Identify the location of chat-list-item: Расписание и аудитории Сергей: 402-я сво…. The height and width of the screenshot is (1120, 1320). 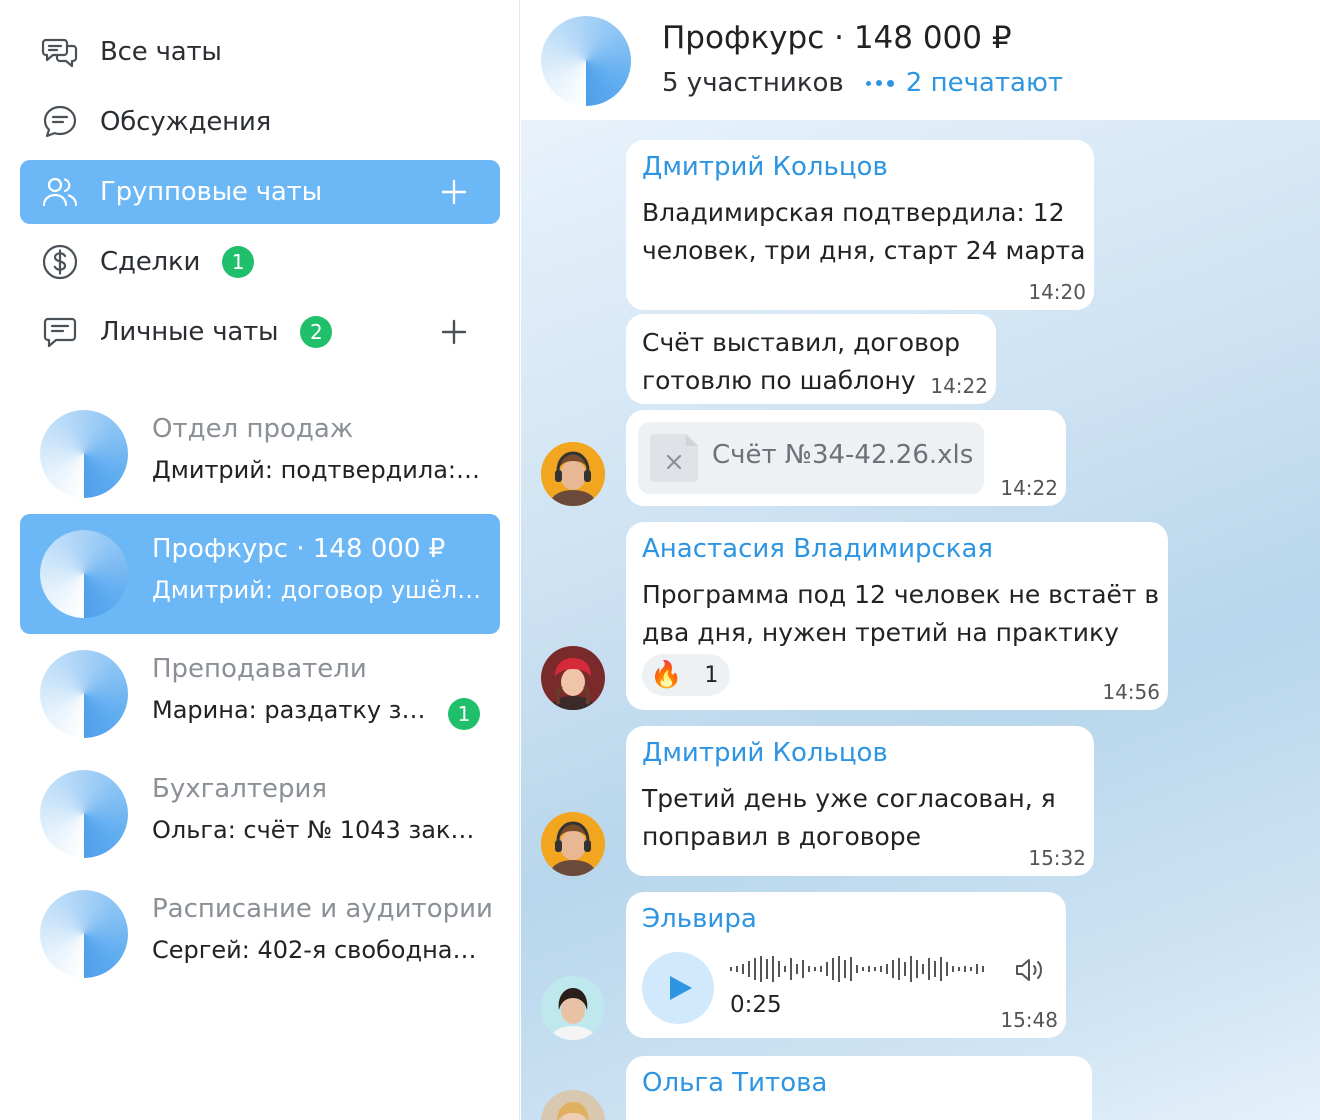
(260, 934).